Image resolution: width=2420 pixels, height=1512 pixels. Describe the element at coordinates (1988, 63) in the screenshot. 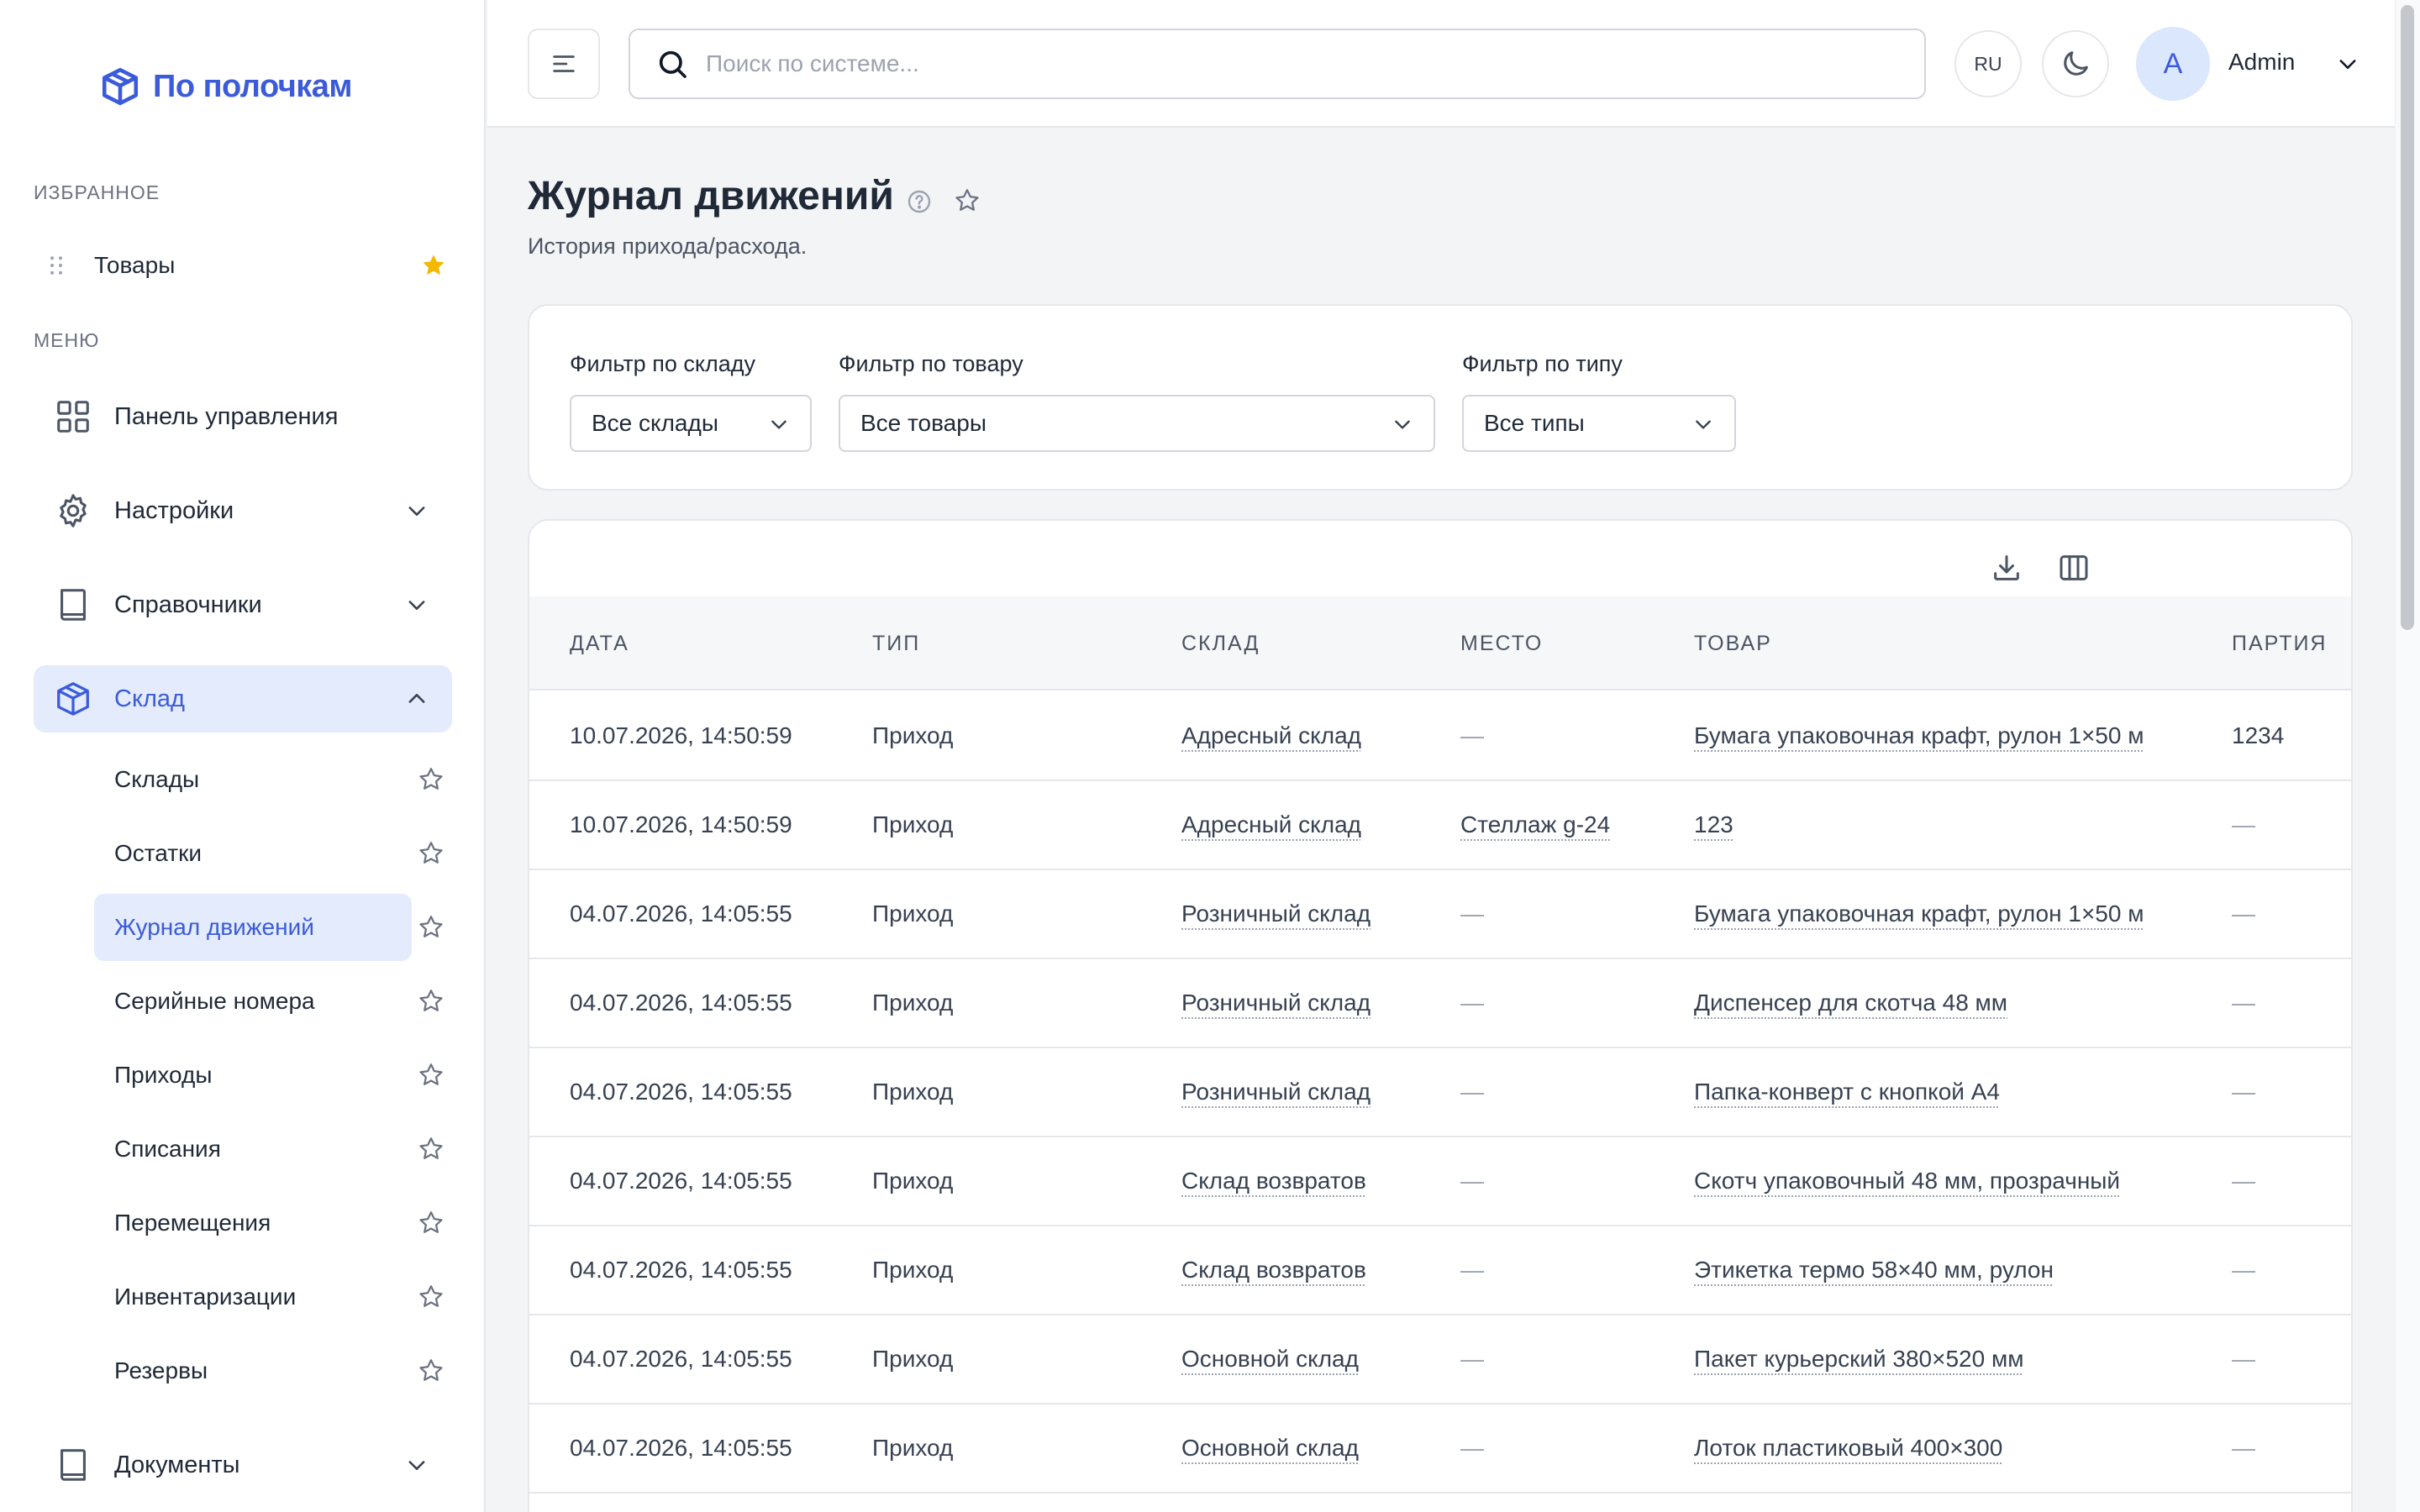

I see `language-button: RU` at that location.